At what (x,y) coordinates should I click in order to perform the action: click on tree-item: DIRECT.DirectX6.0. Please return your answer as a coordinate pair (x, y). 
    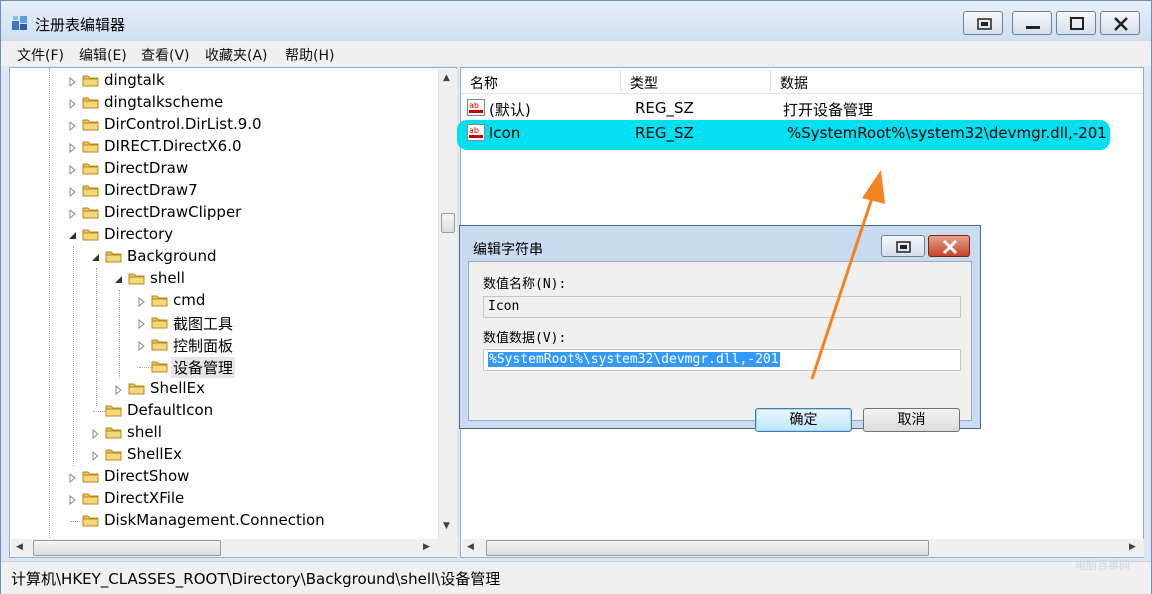
    Looking at the image, I should click on (222, 147).